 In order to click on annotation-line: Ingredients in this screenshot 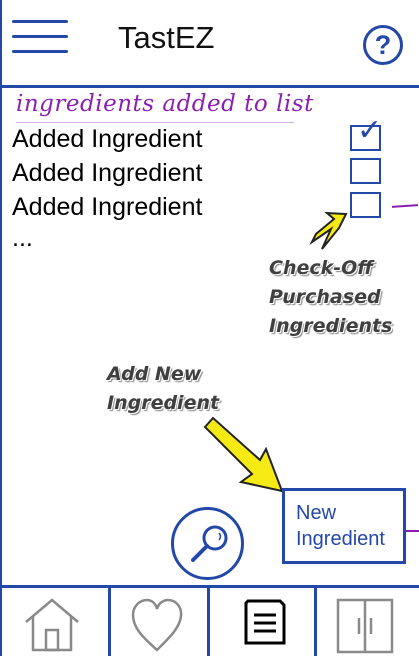, I will do `click(331, 326)`.